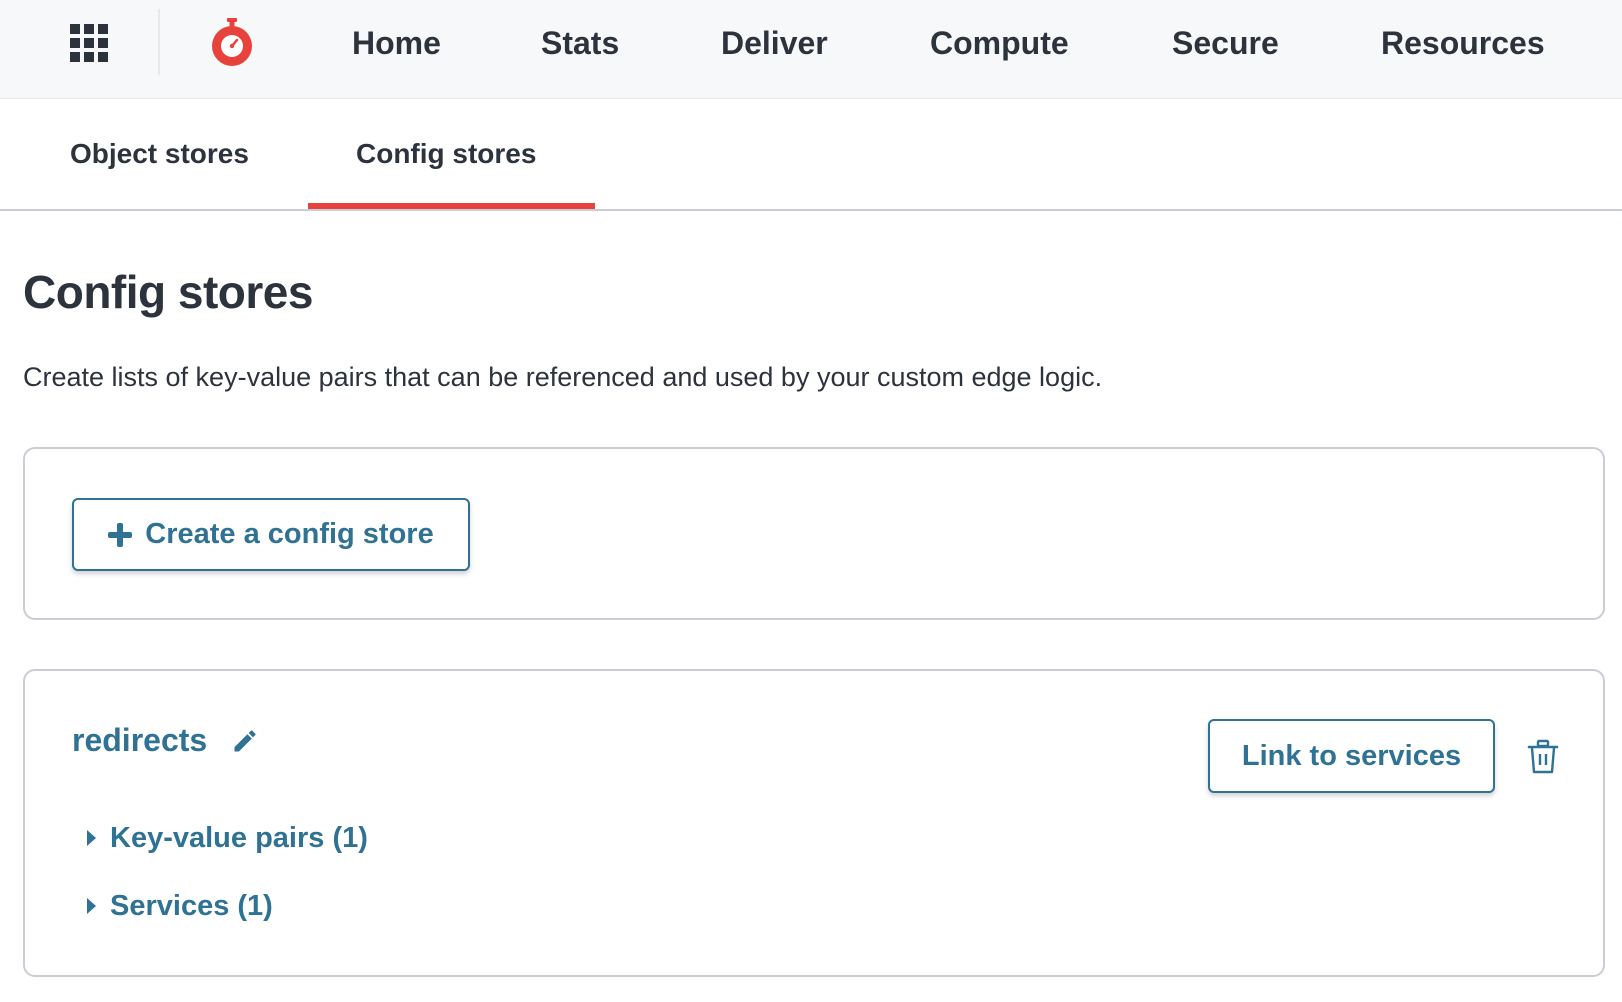  What do you see at coordinates (159, 42) in the screenshot?
I see `nav-divider` at bounding box center [159, 42].